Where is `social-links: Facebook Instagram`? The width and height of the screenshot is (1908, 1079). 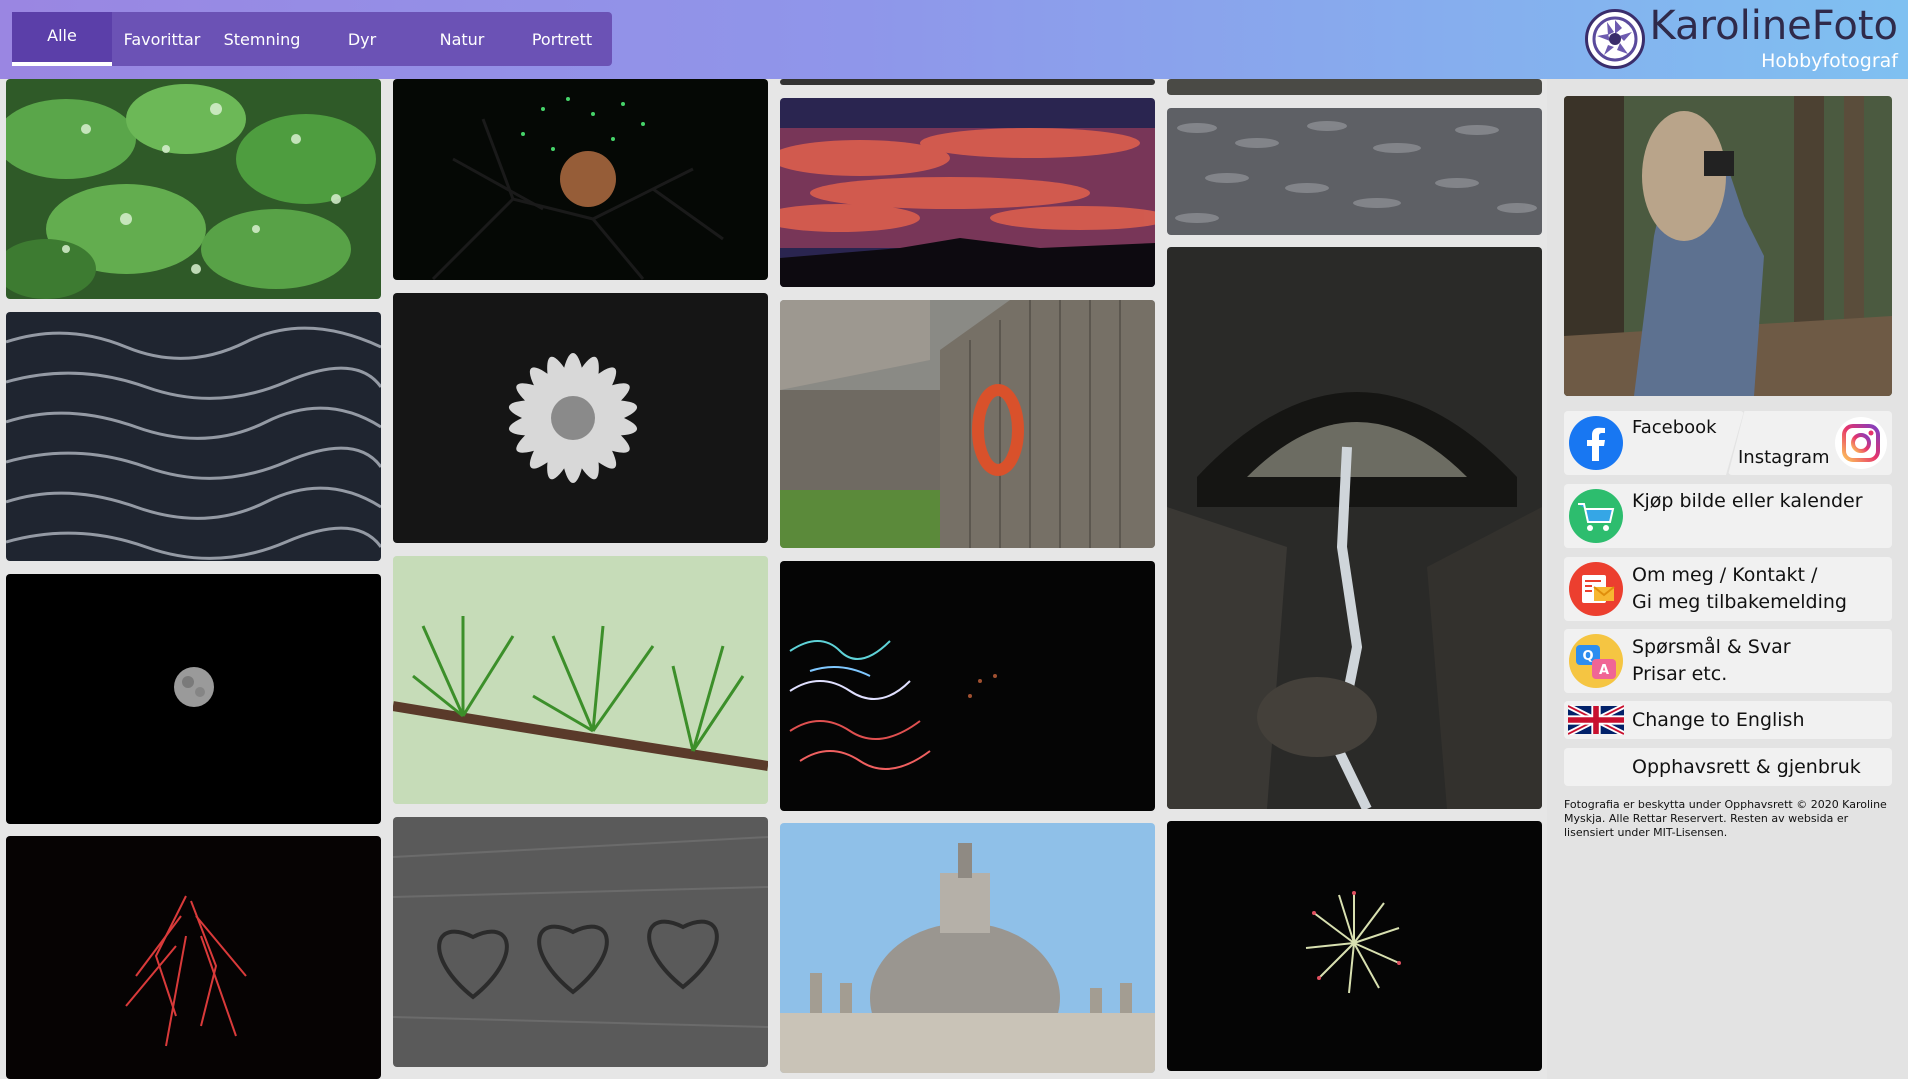 social-links: Facebook Instagram is located at coordinates (1728, 443).